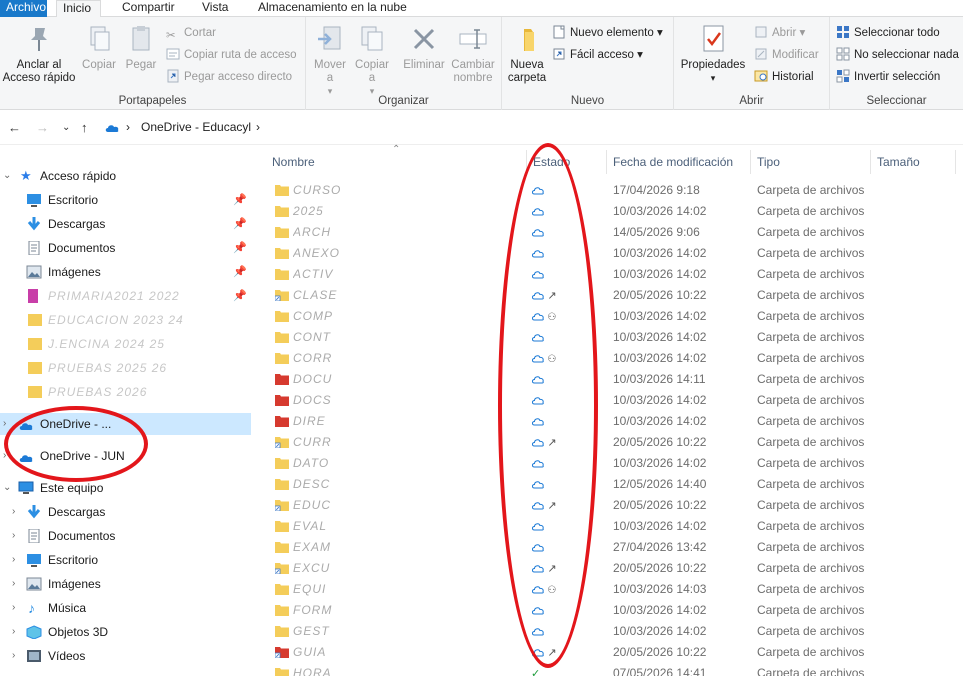  What do you see at coordinates (125, 608) in the screenshot?
I see `nav-pc-musica: › ♪ Música` at bounding box center [125, 608].